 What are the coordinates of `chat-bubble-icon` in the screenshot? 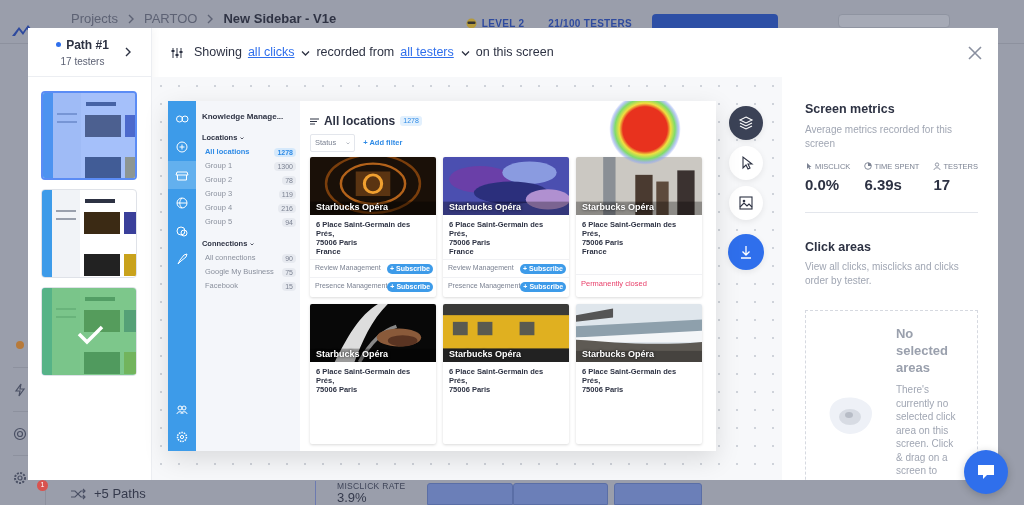 It's located at (986, 472).